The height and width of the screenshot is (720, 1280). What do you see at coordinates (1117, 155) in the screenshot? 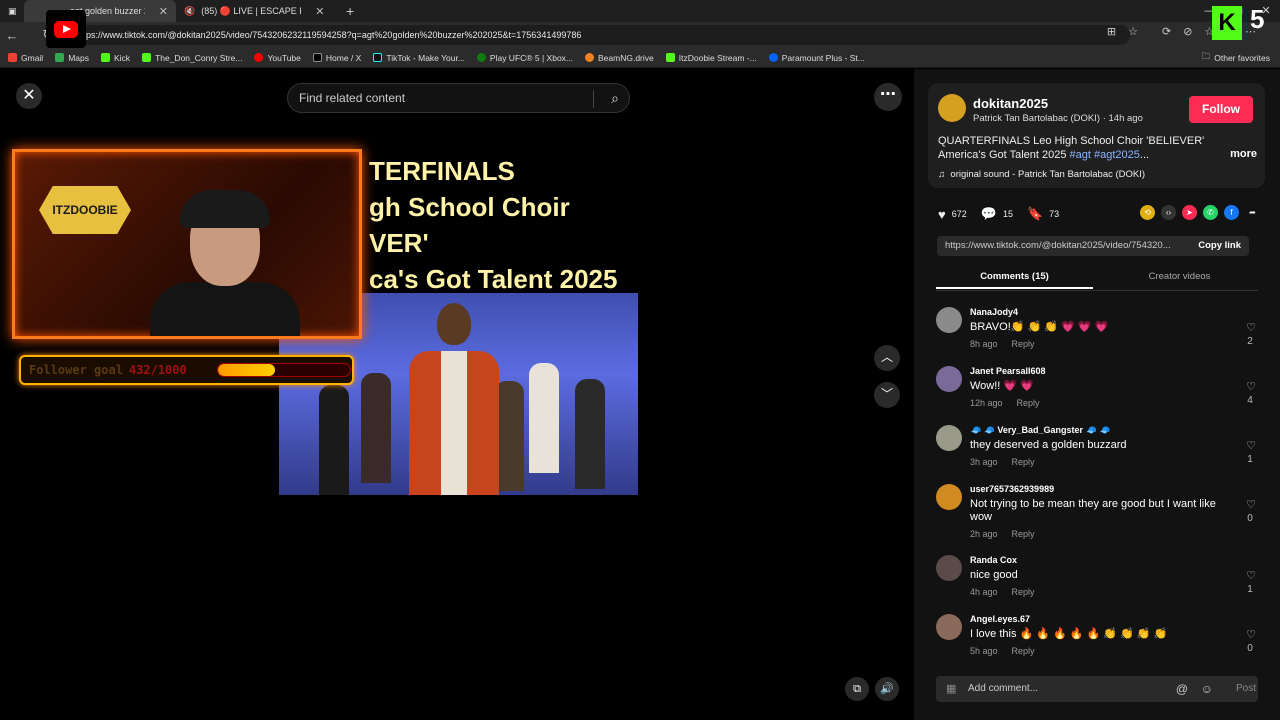
I see `hashtag: #agt2025` at bounding box center [1117, 155].